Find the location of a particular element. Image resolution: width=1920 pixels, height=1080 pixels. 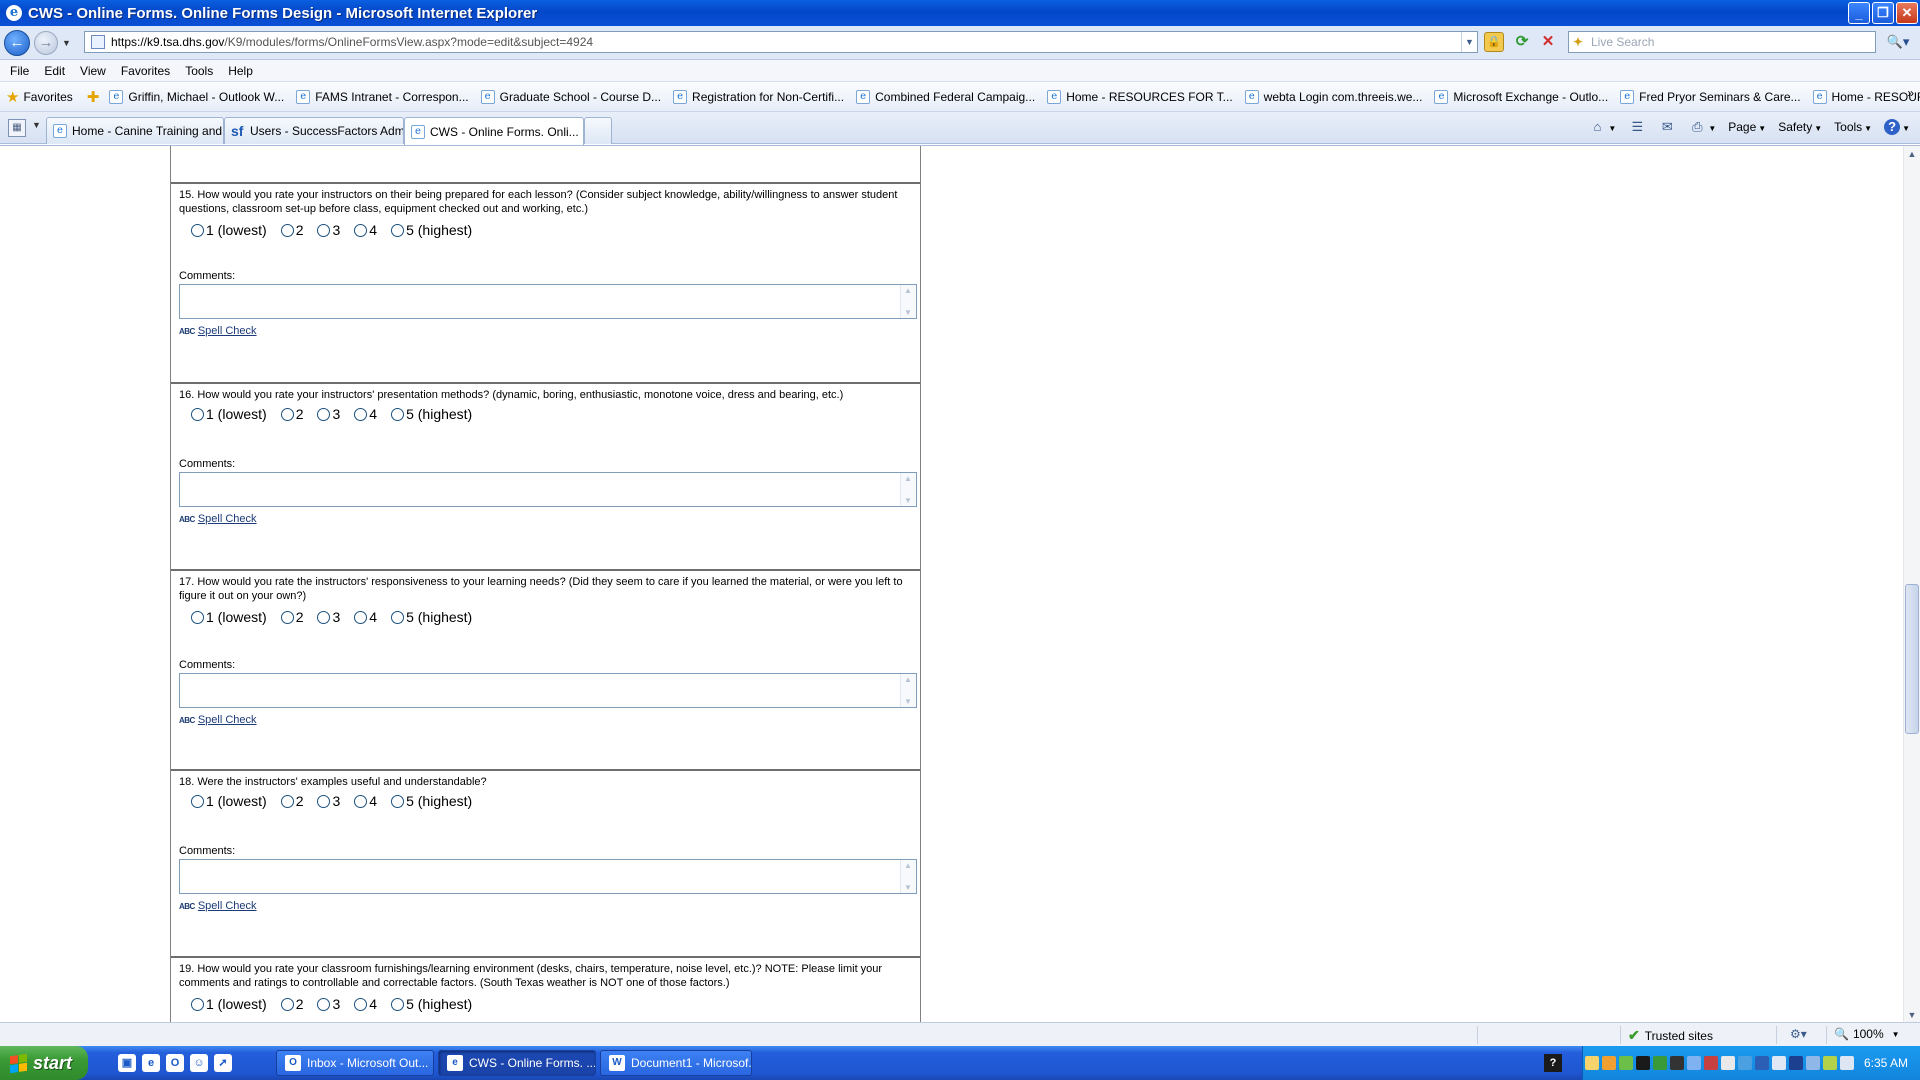

scrollbar-thumb is located at coordinates (1912, 659).